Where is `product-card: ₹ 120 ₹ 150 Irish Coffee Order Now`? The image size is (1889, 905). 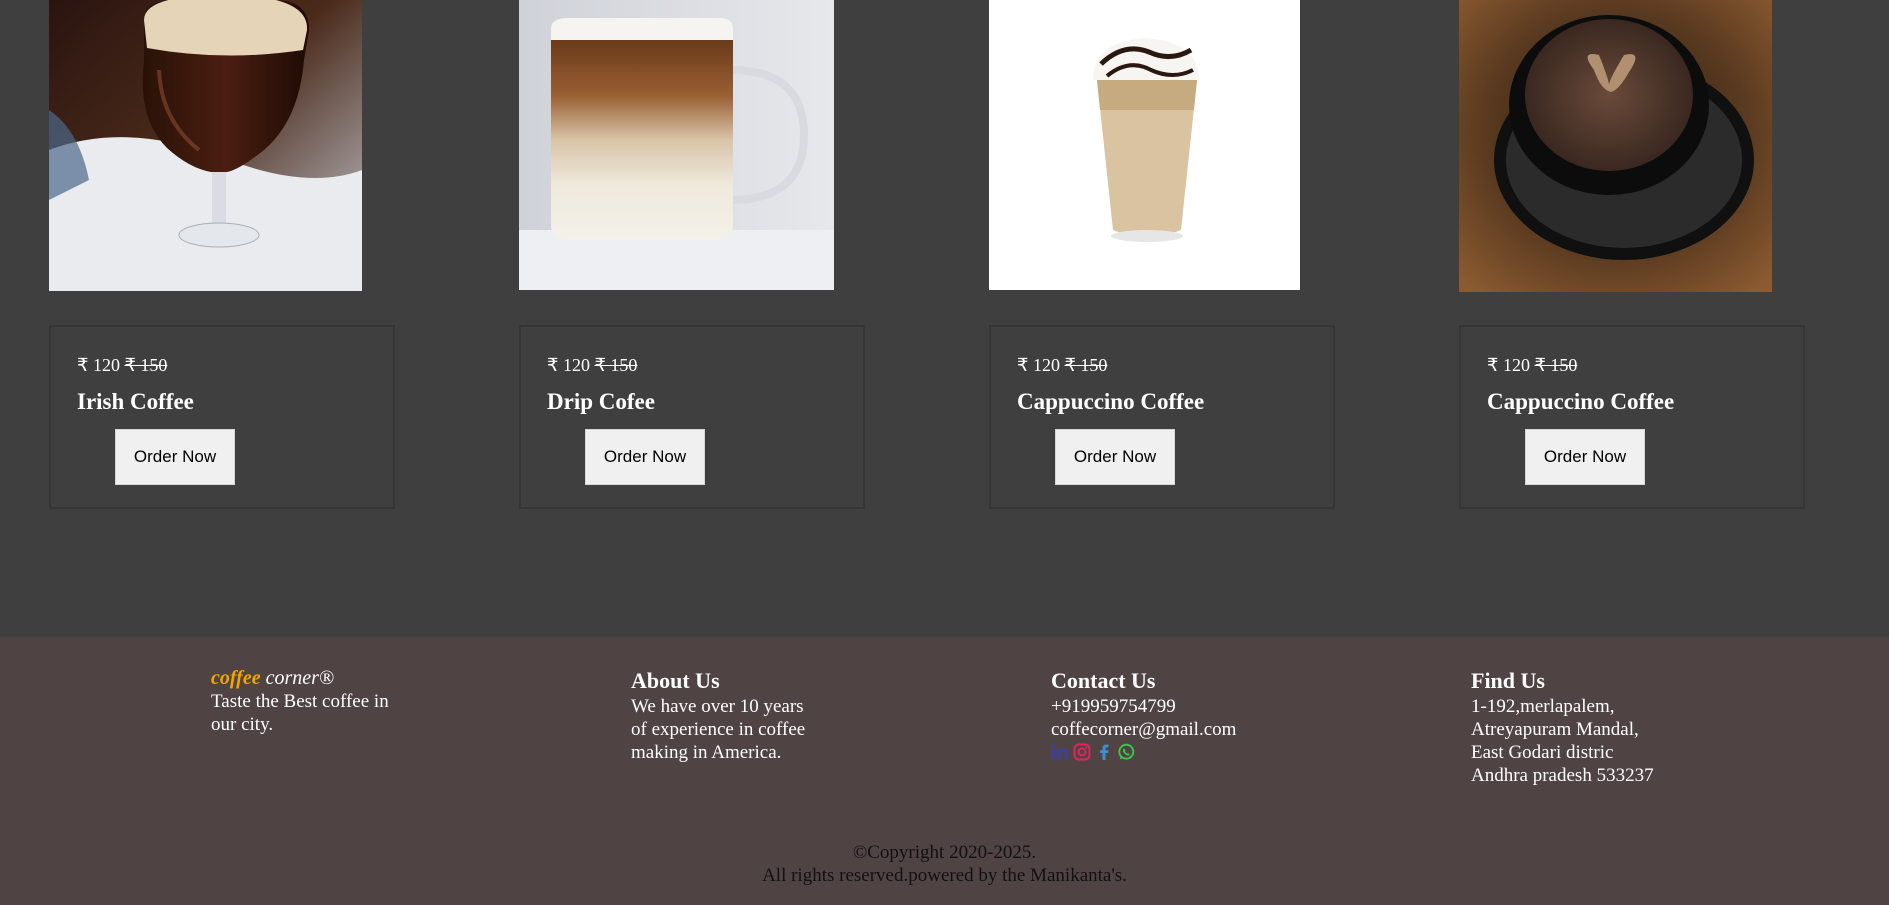 product-card: ₹ 120 ₹ 150 Irish Coffee Order Now is located at coordinates (222, 417).